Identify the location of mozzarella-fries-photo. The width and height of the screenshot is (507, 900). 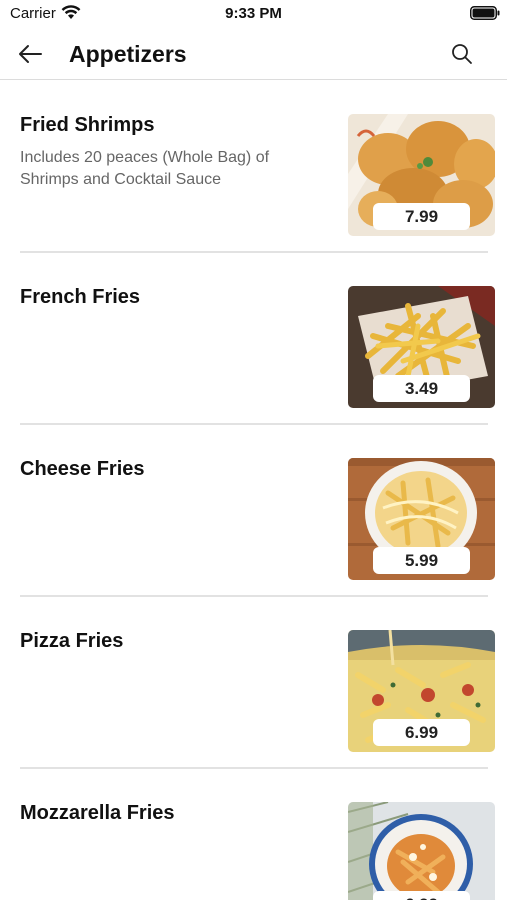
(421, 851).